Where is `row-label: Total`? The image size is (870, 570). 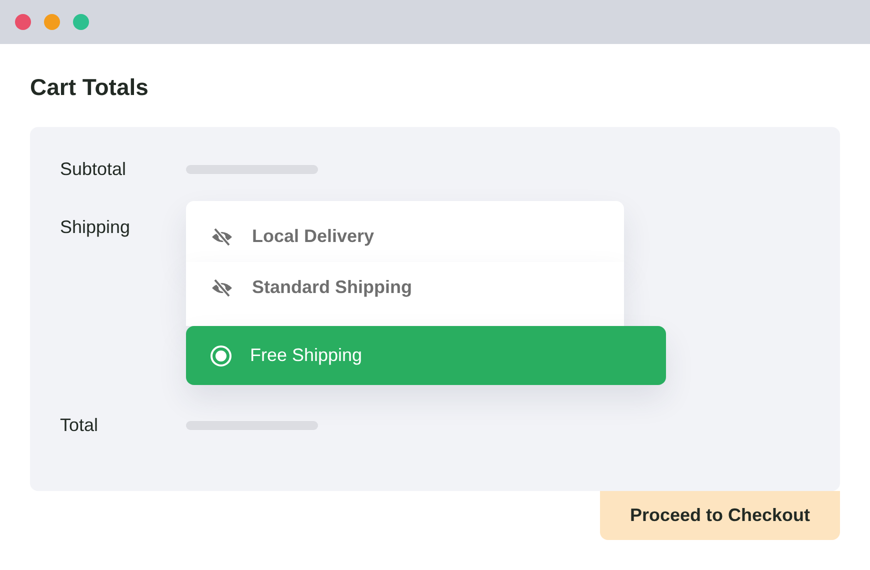
row-label: Total is located at coordinates (80, 425).